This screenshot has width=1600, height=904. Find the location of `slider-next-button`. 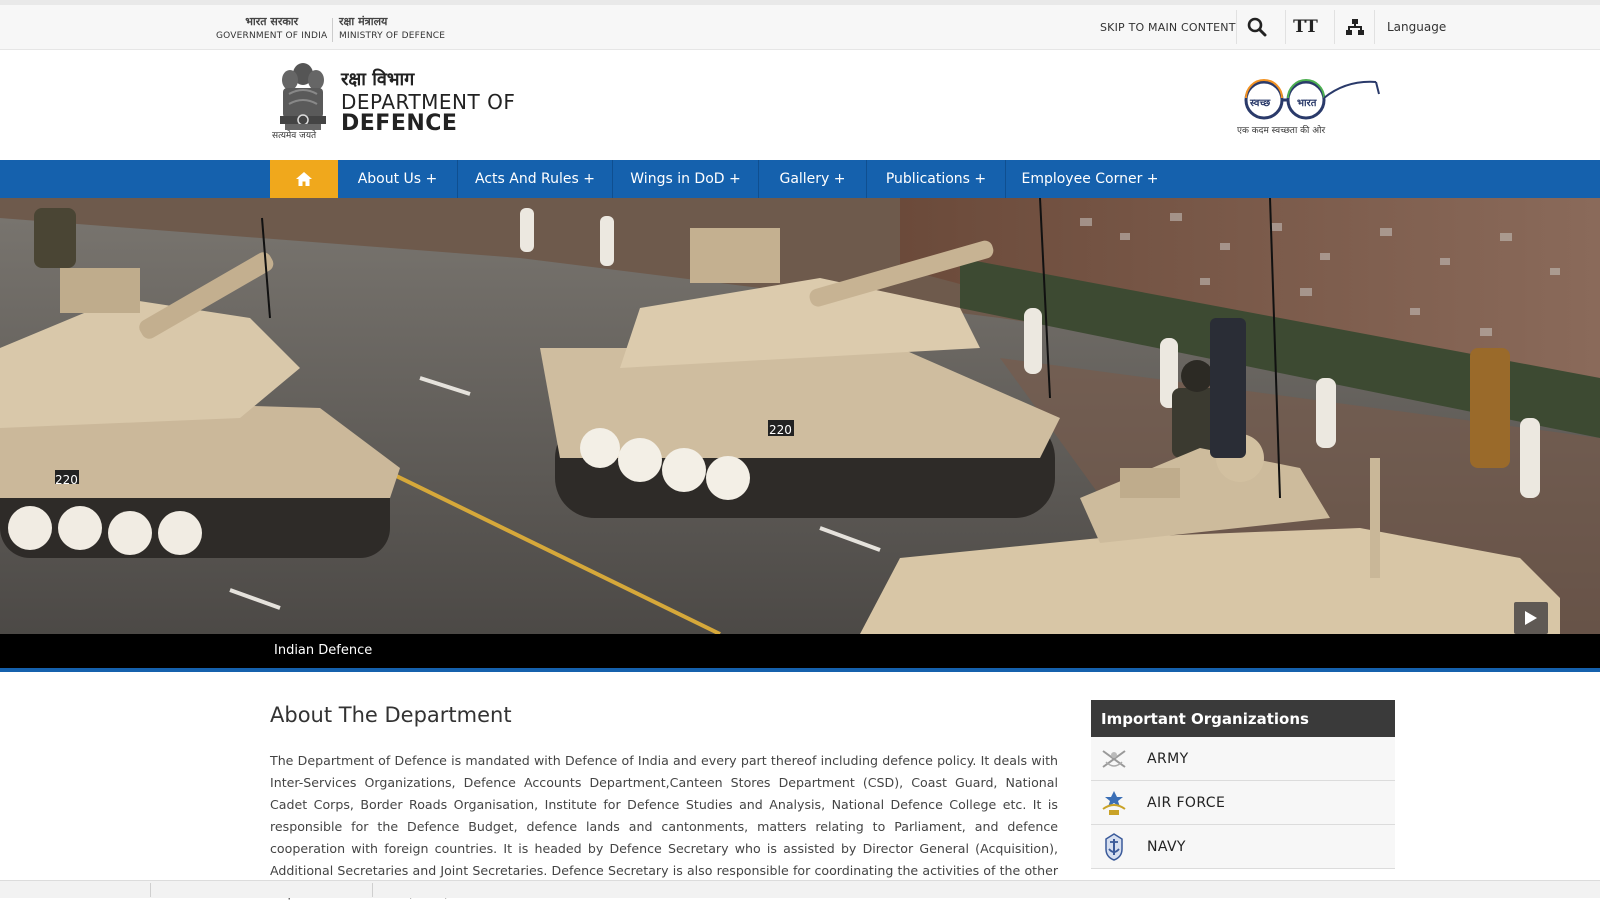

slider-next-button is located at coordinates (1531, 618).